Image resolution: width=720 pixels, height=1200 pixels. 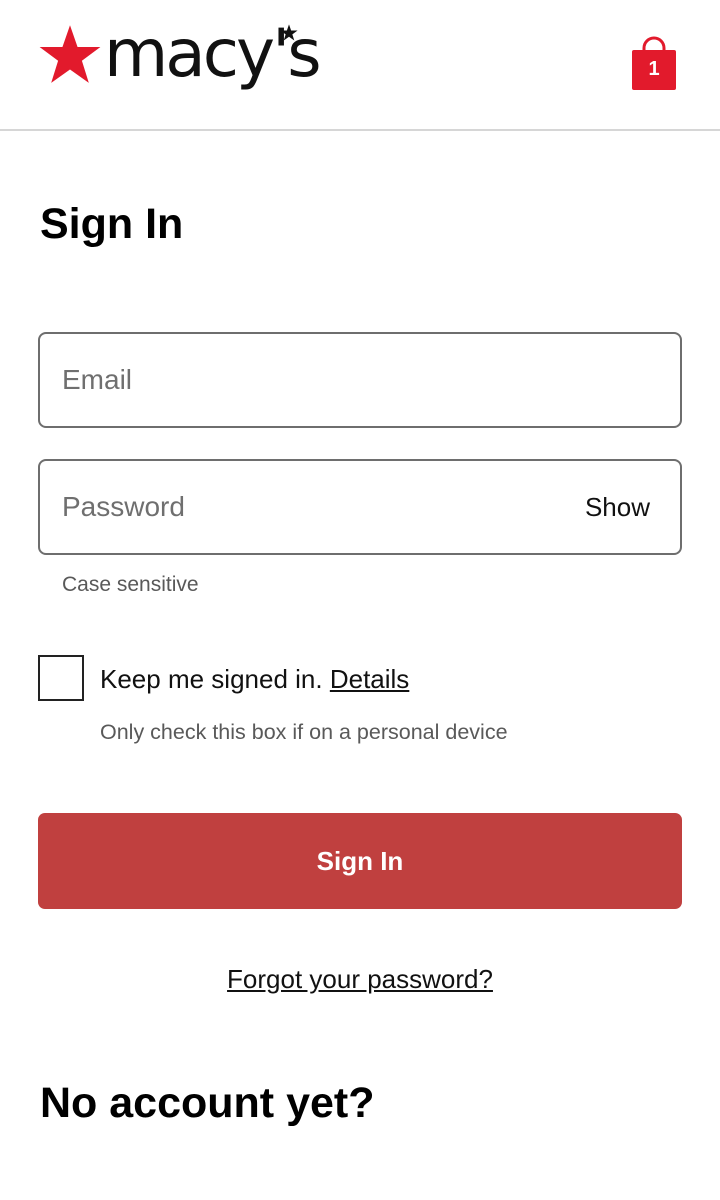 I want to click on details-link: Details, so click(x=369, y=679).